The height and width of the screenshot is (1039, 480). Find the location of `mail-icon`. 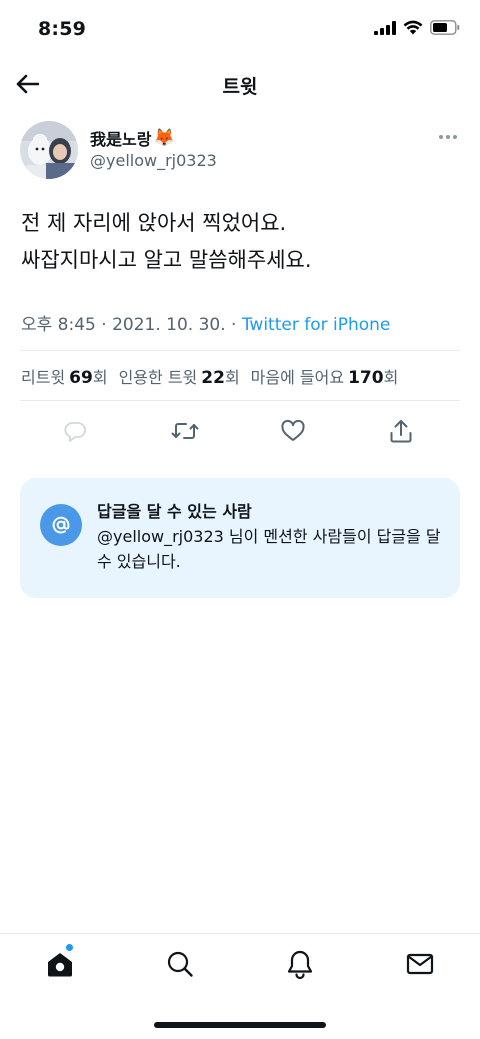

mail-icon is located at coordinates (420, 964).